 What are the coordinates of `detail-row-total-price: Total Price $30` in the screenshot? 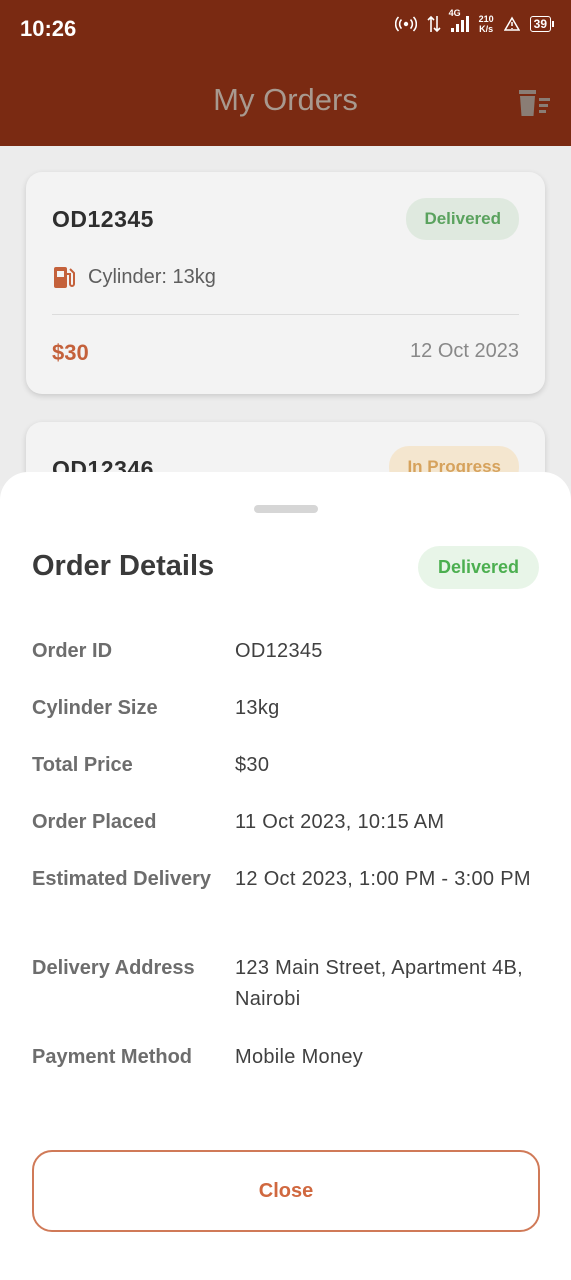 It's located at (287, 765).